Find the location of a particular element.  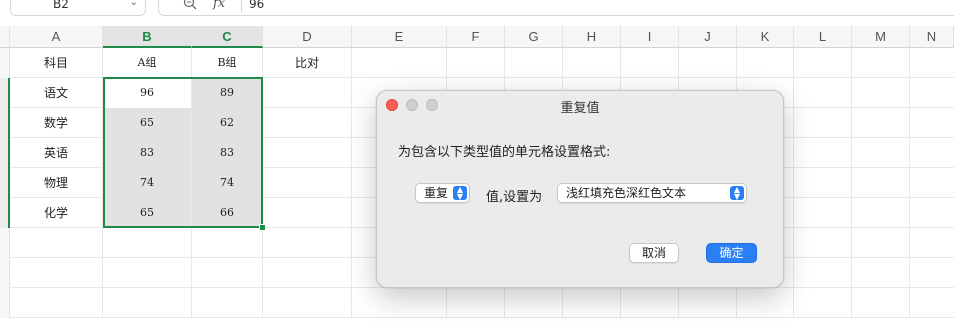

cell-subject: 化学 is located at coordinates (56, 213).